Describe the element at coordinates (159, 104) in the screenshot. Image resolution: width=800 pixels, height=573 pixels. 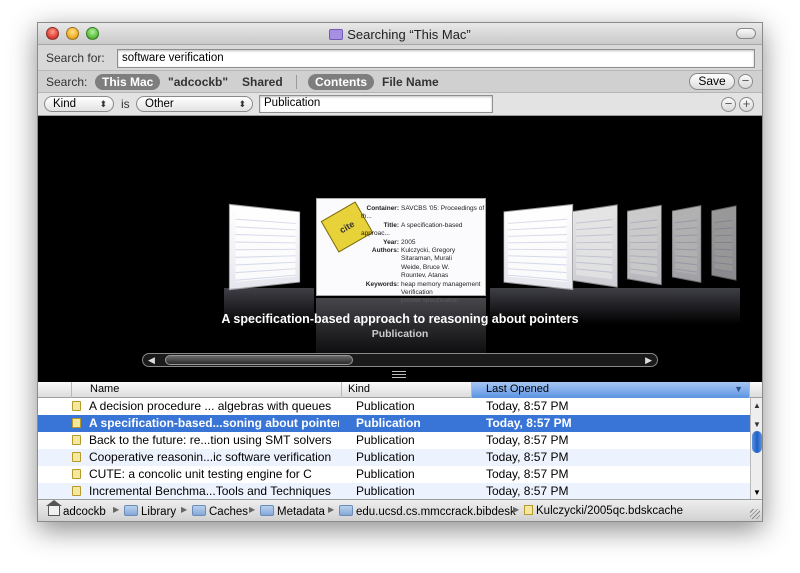
I see `kind-type-popup-value: Other` at that location.